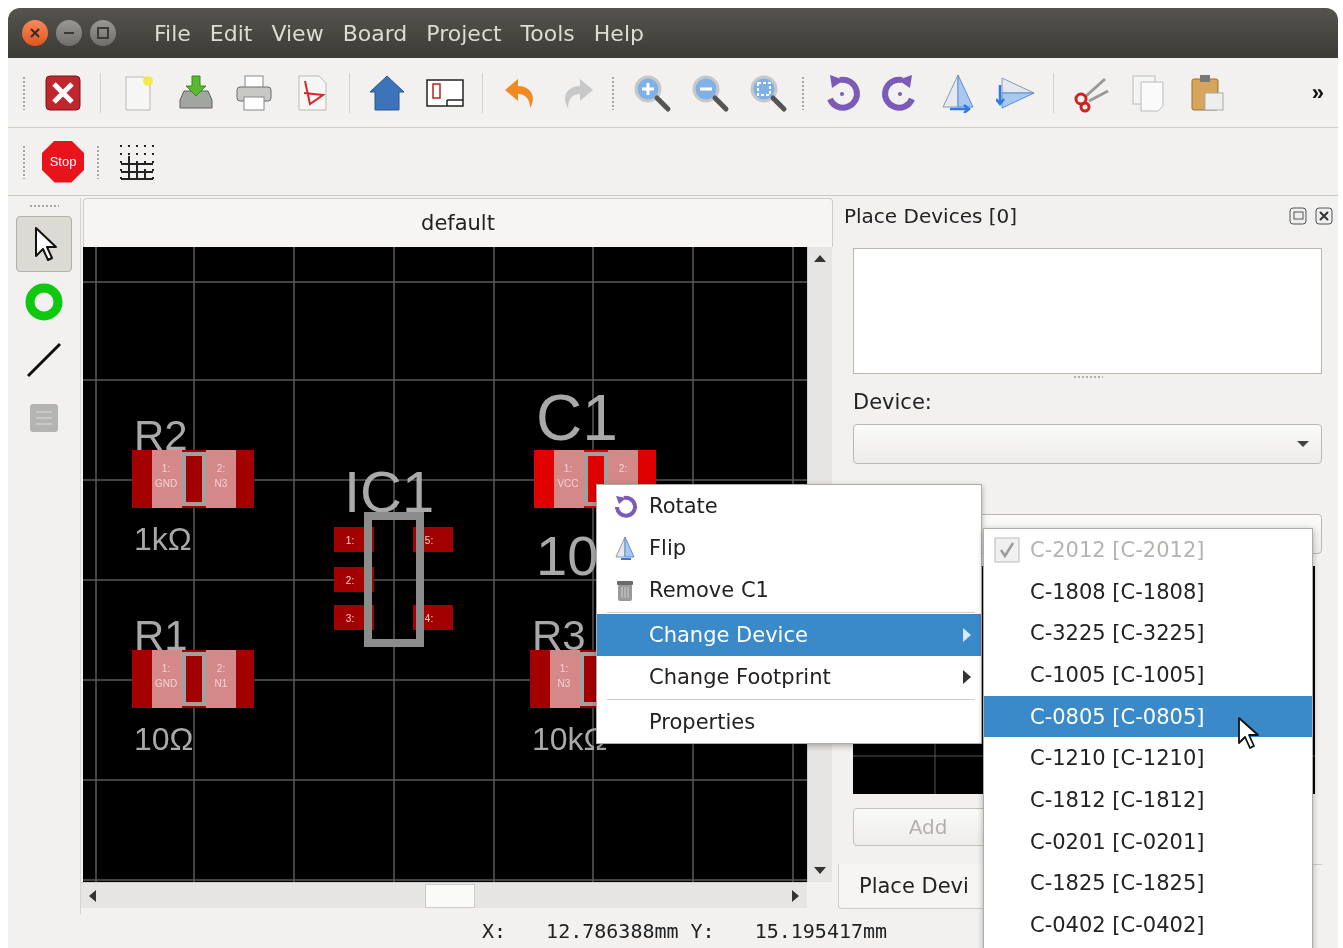 Image resolution: width=1343 pixels, height=948 pixels. Describe the element at coordinates (612, 931) in the screenshot. I see `coordinate-value: 12.786388mm` at that location.